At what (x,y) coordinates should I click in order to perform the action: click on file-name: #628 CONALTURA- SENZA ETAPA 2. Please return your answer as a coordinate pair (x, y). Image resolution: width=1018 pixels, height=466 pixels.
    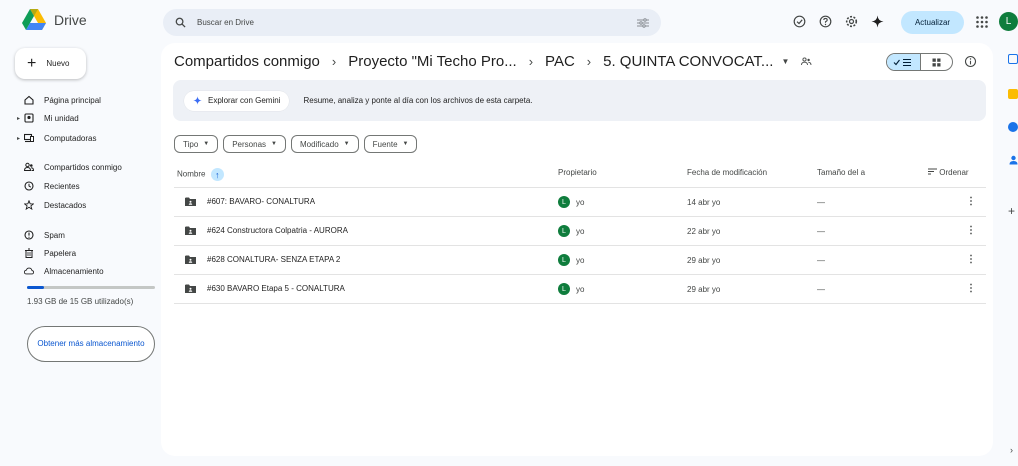
    Looking at the image, I should click on (274, 259).